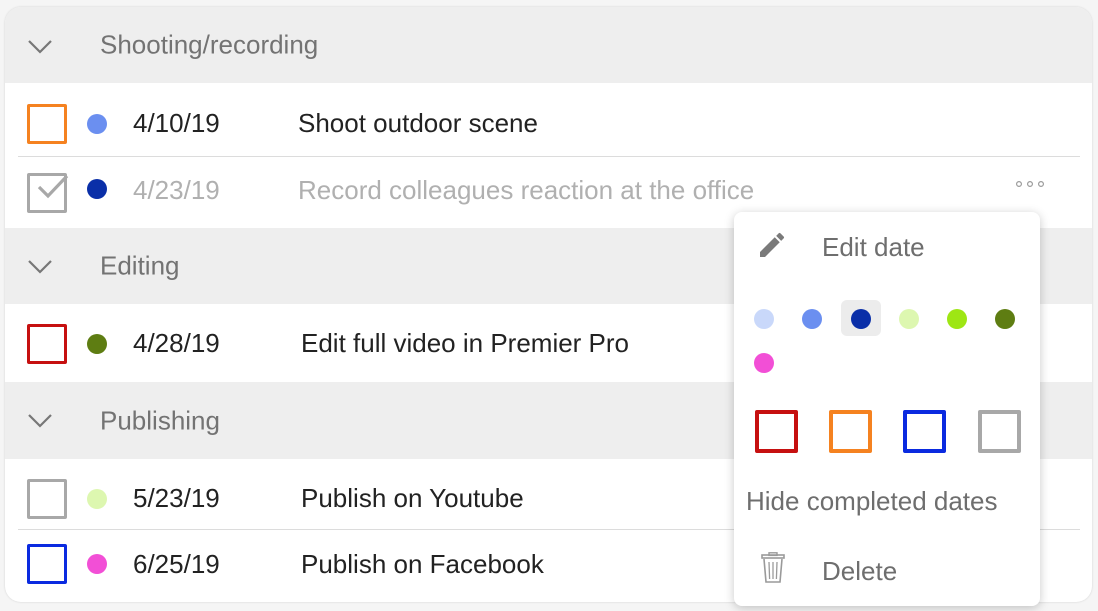 Image resolution: width=1098 pixels, height=611 pixels. I want to click on delete-menu-item: Delete, so click(887, 571).